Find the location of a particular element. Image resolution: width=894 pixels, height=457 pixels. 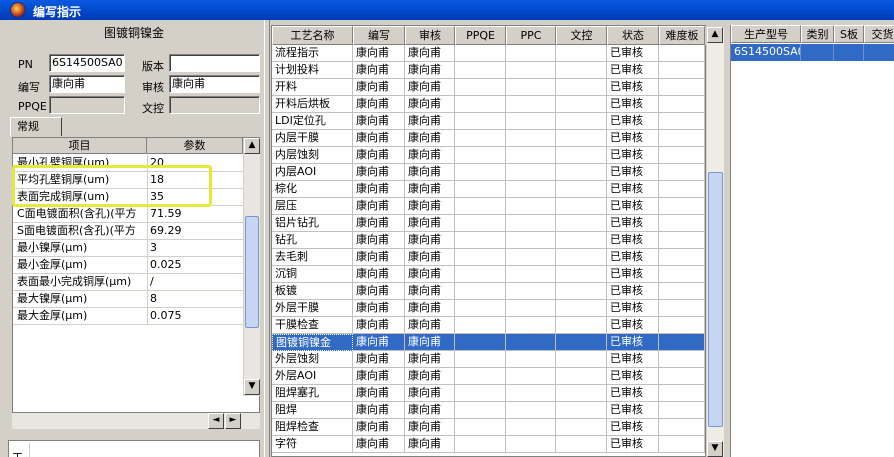

process-name-cell: 层压 is located at coordinates (312, 206).